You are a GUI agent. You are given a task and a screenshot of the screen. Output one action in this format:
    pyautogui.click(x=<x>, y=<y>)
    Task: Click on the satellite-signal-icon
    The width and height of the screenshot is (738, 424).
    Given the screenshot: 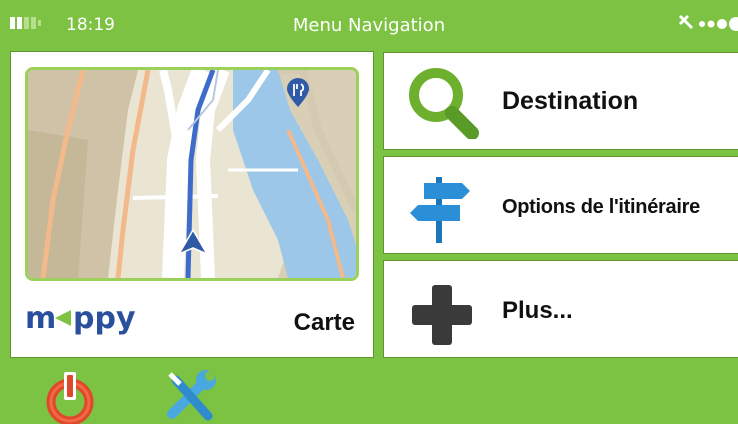 What is the action you would take?
    pyautogui.click(x=708, y=22)
    